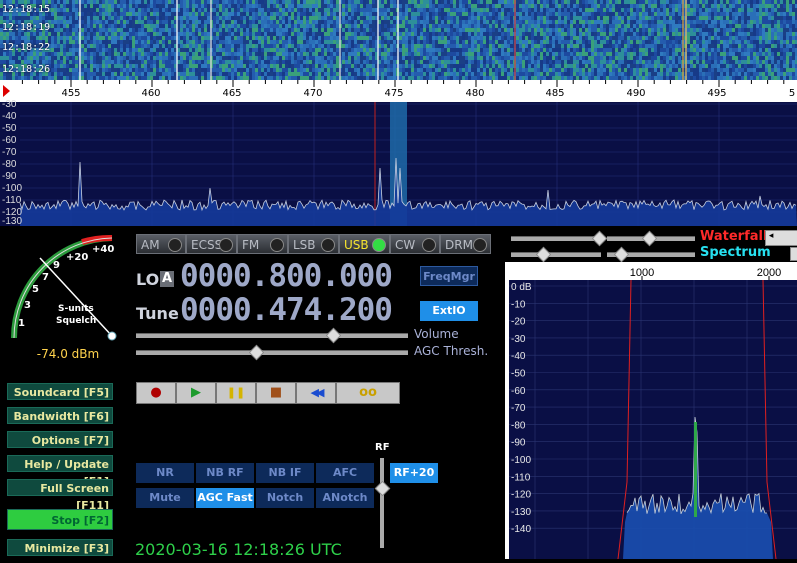 Image resolution: width=797 pixels, height=563 pixels. I want to click on freq-tick-label: 475, so click(394, 93).